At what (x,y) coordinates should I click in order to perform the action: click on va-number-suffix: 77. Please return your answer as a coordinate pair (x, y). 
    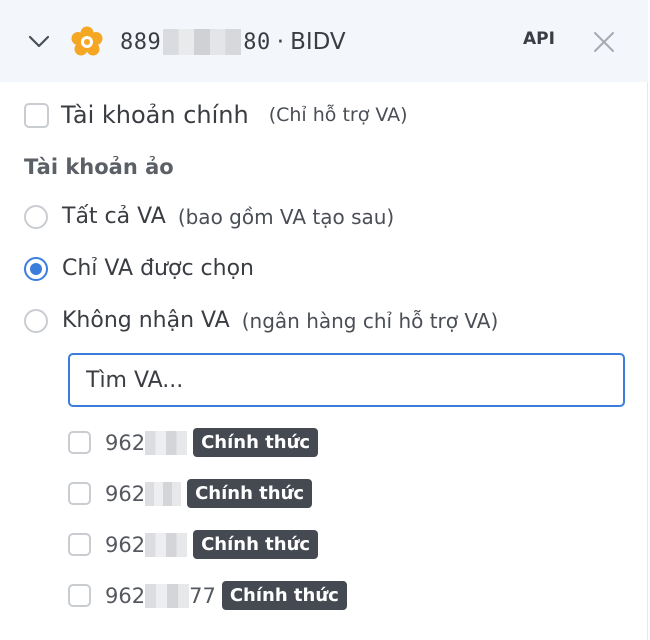
    Looking at the image, I should click on (202, 595).